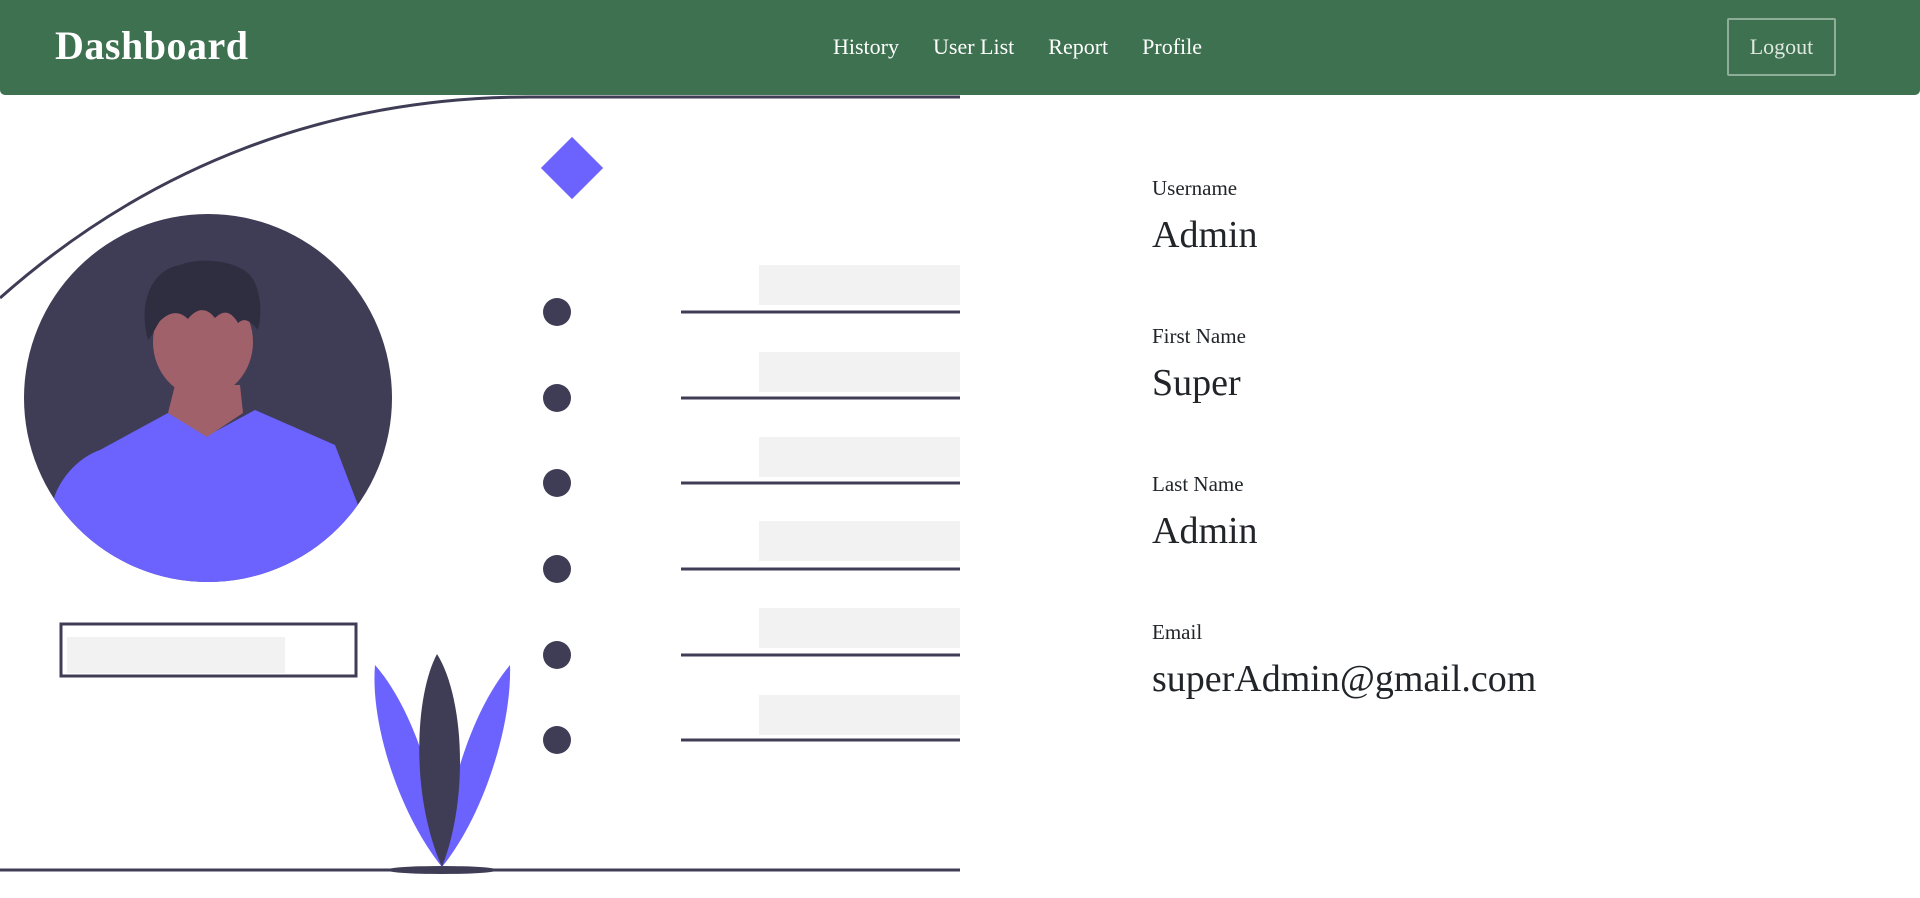  Describe the element at coordinates (1196, 383) in the screenshot. I see `field-value: Super` at that location.